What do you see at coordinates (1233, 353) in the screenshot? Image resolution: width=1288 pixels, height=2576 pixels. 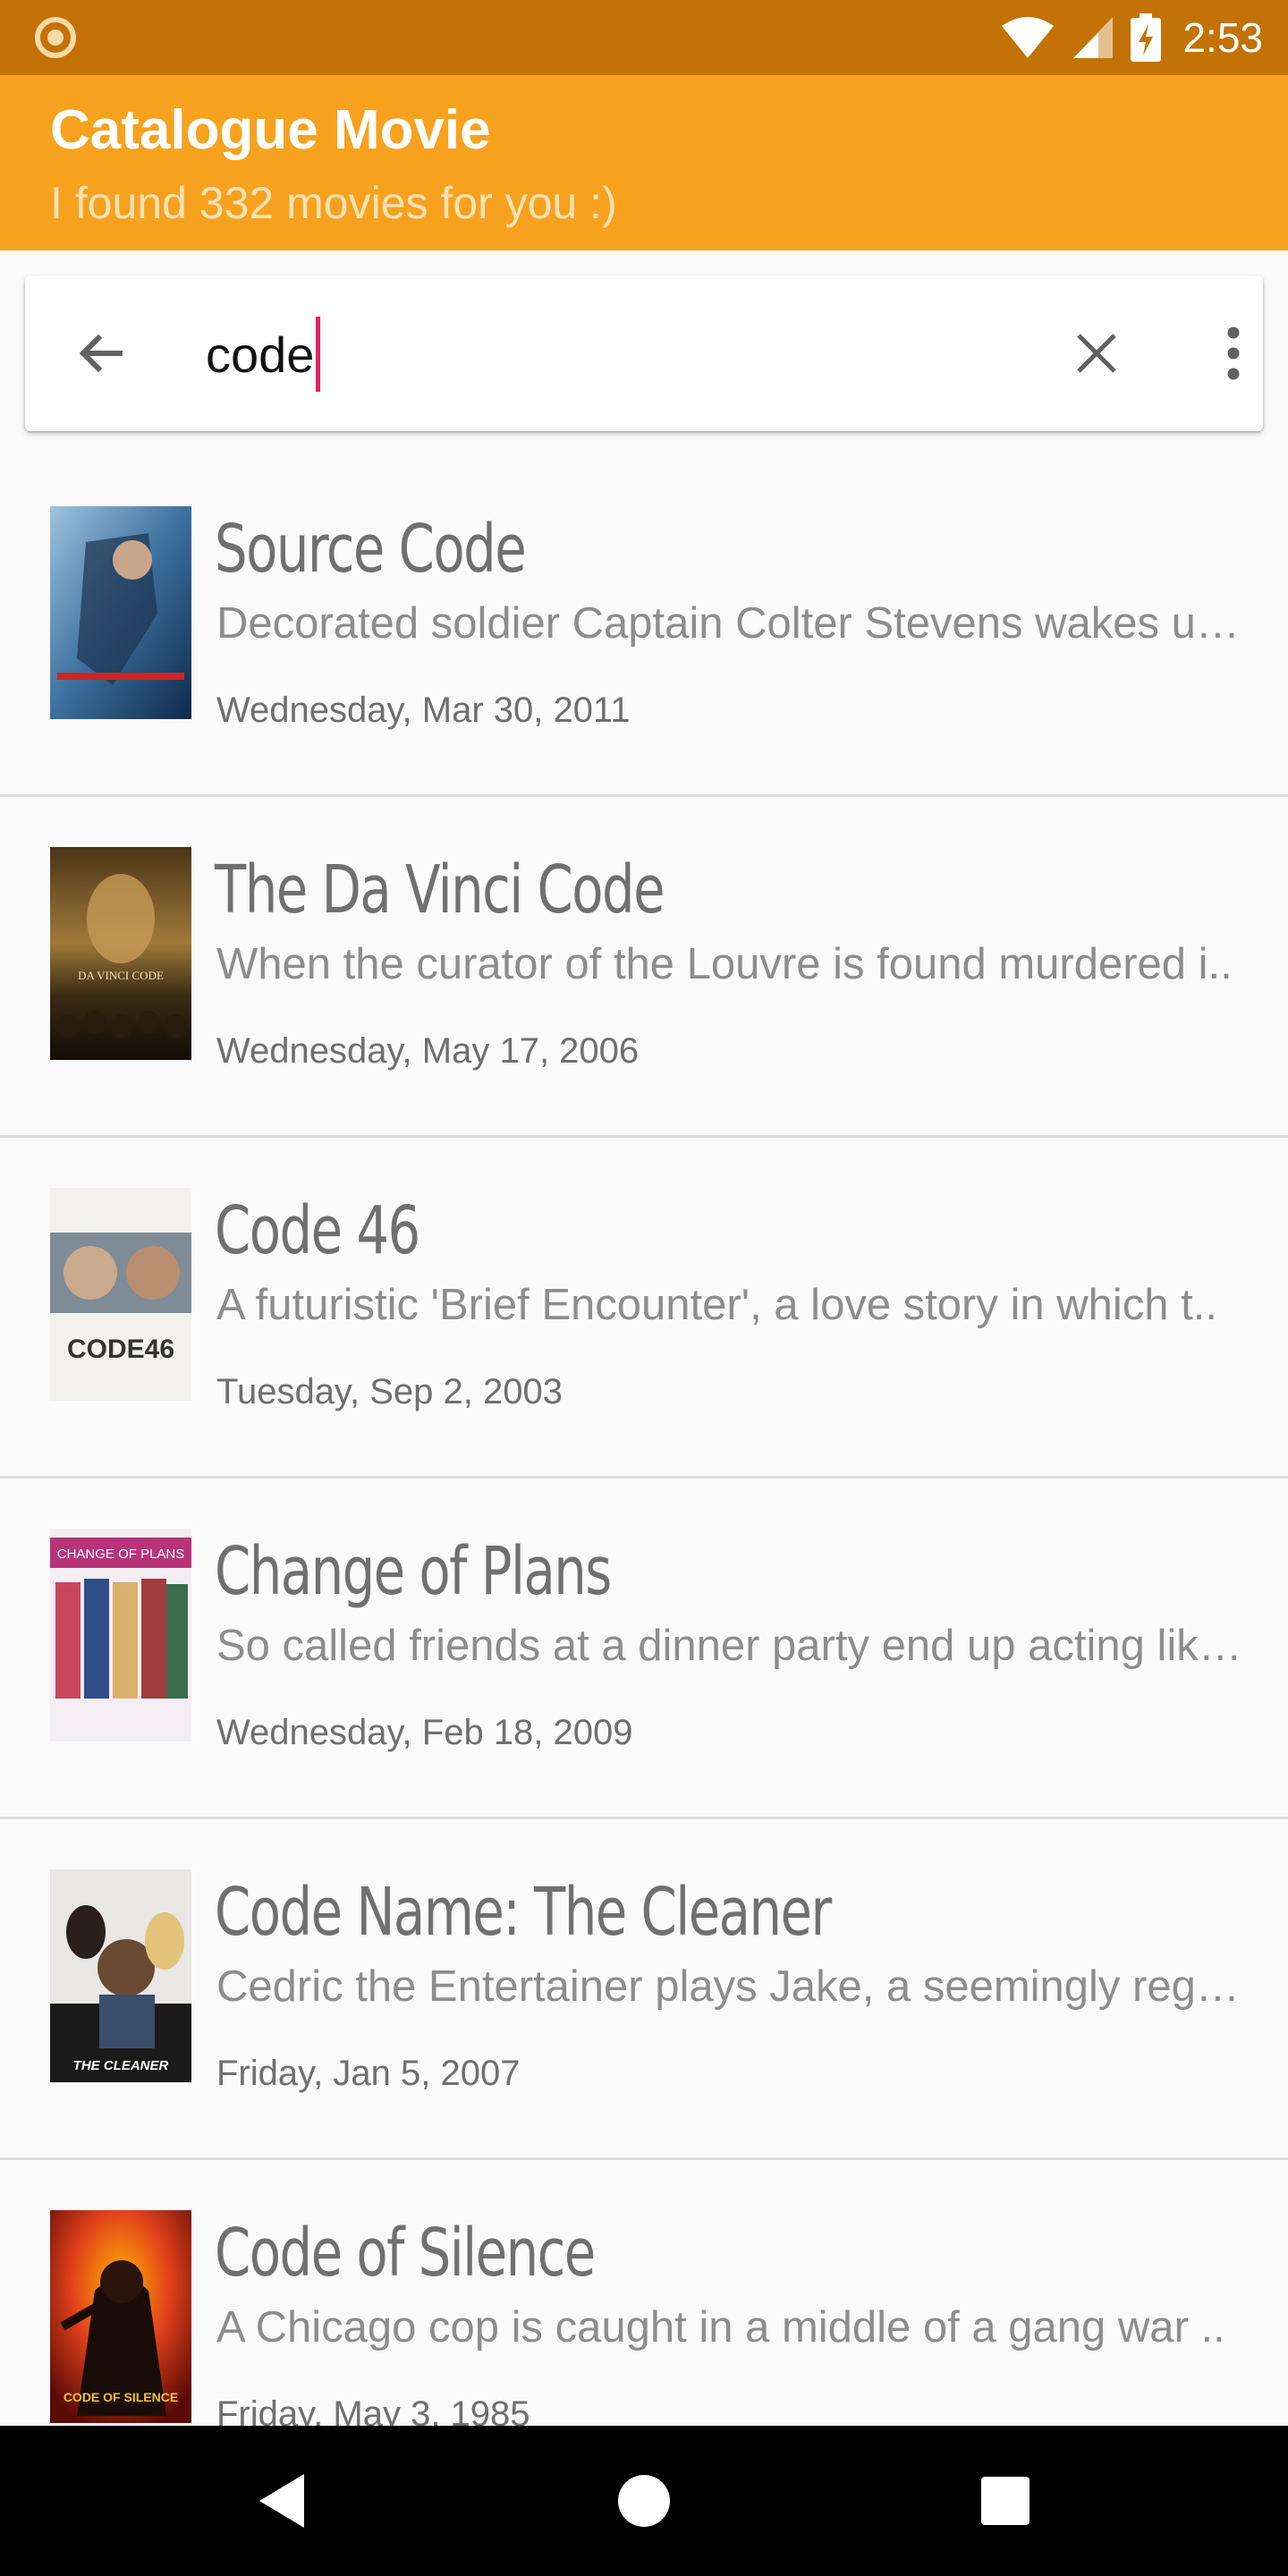 I see `more-vert-icon` at bounding box center [1233, 353].